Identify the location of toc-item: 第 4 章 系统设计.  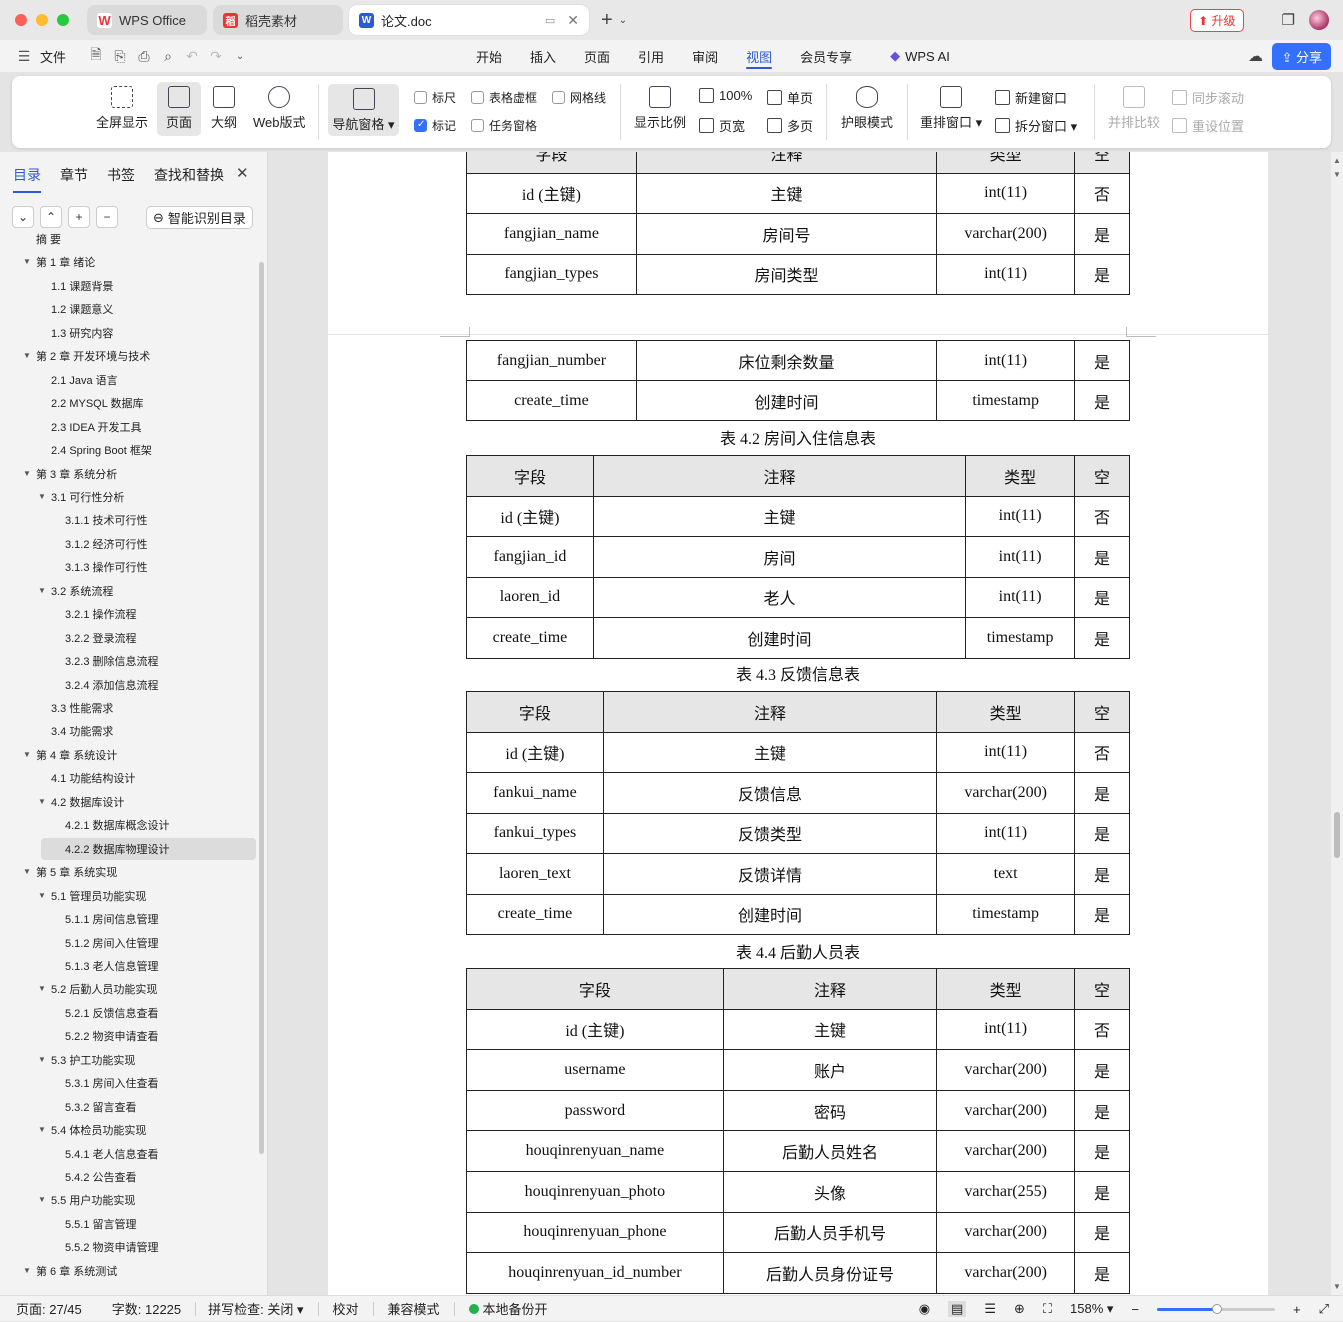
(76, 755).